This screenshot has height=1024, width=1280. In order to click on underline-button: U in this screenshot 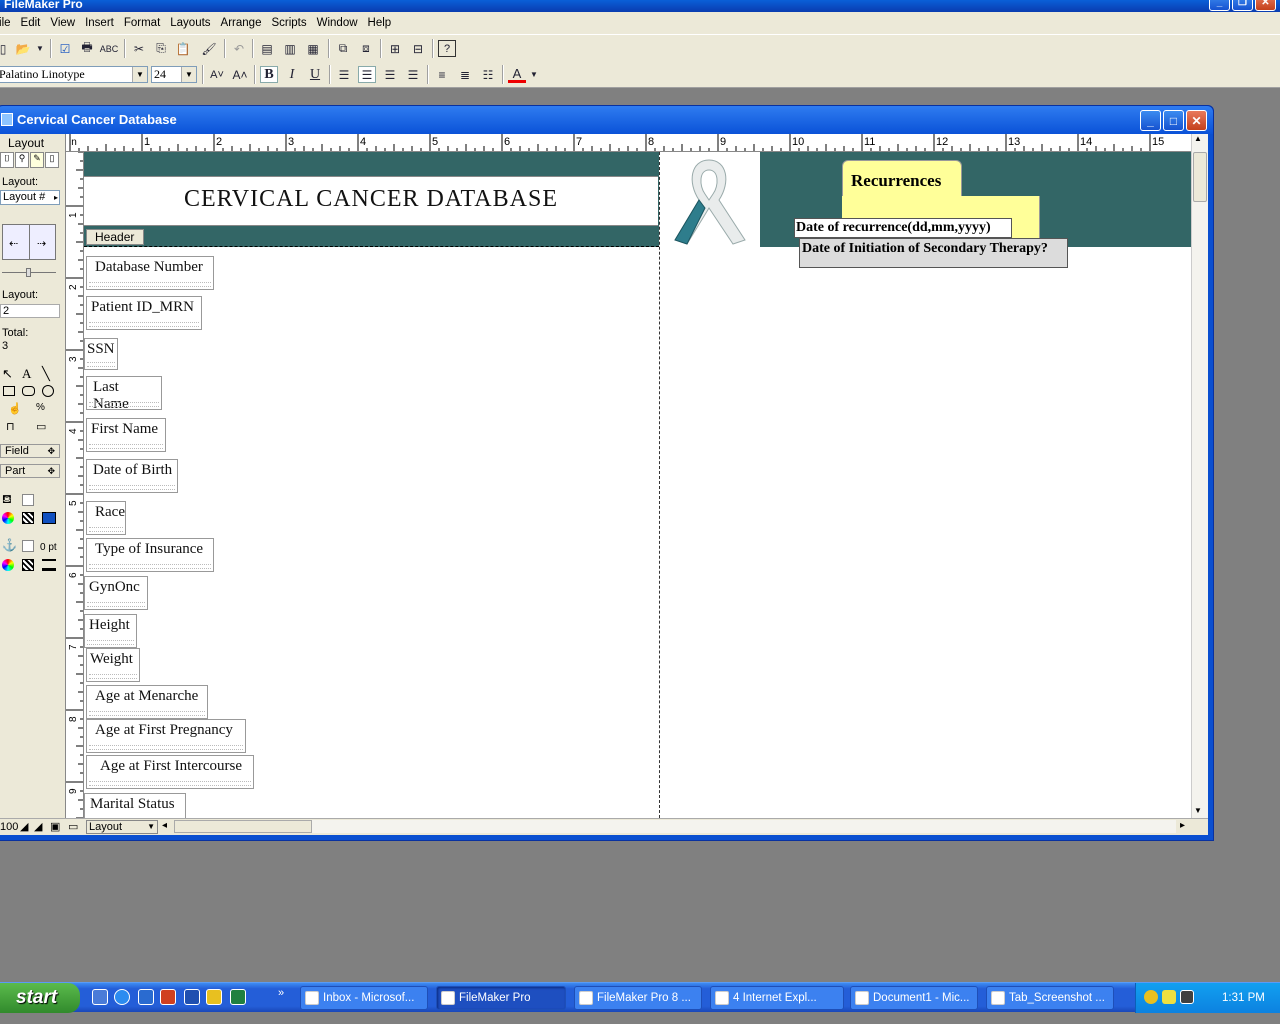, I will do `click(315, 74)`.